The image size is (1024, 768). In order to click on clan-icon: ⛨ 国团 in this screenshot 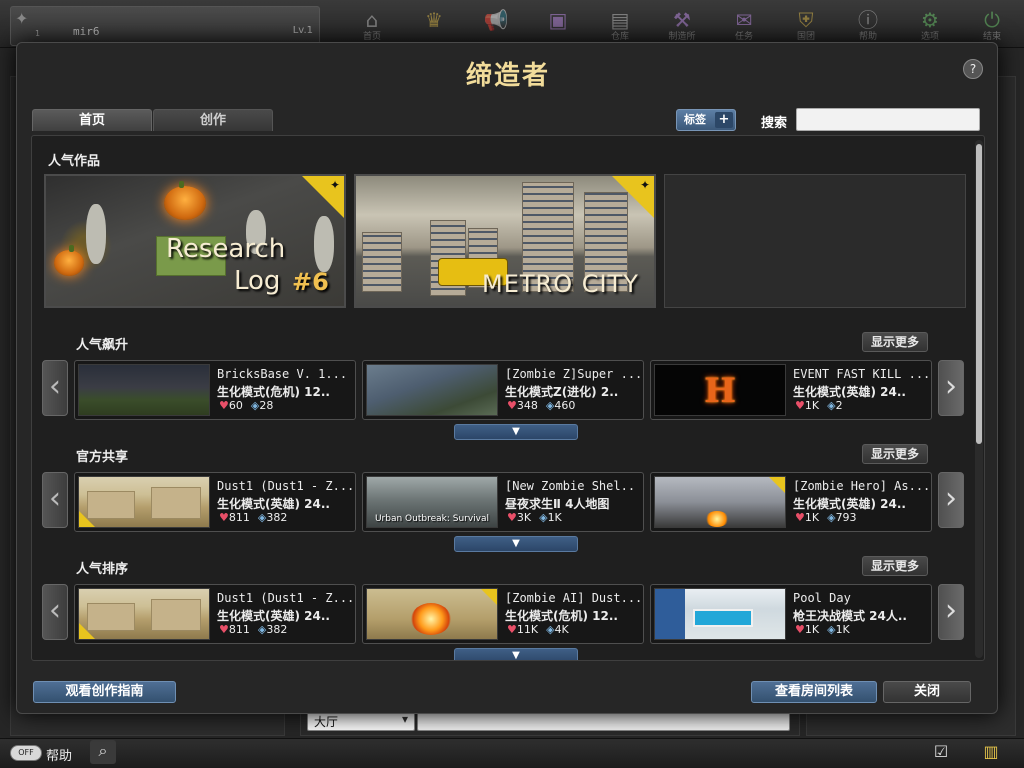, I will do `click(806, 24)`.